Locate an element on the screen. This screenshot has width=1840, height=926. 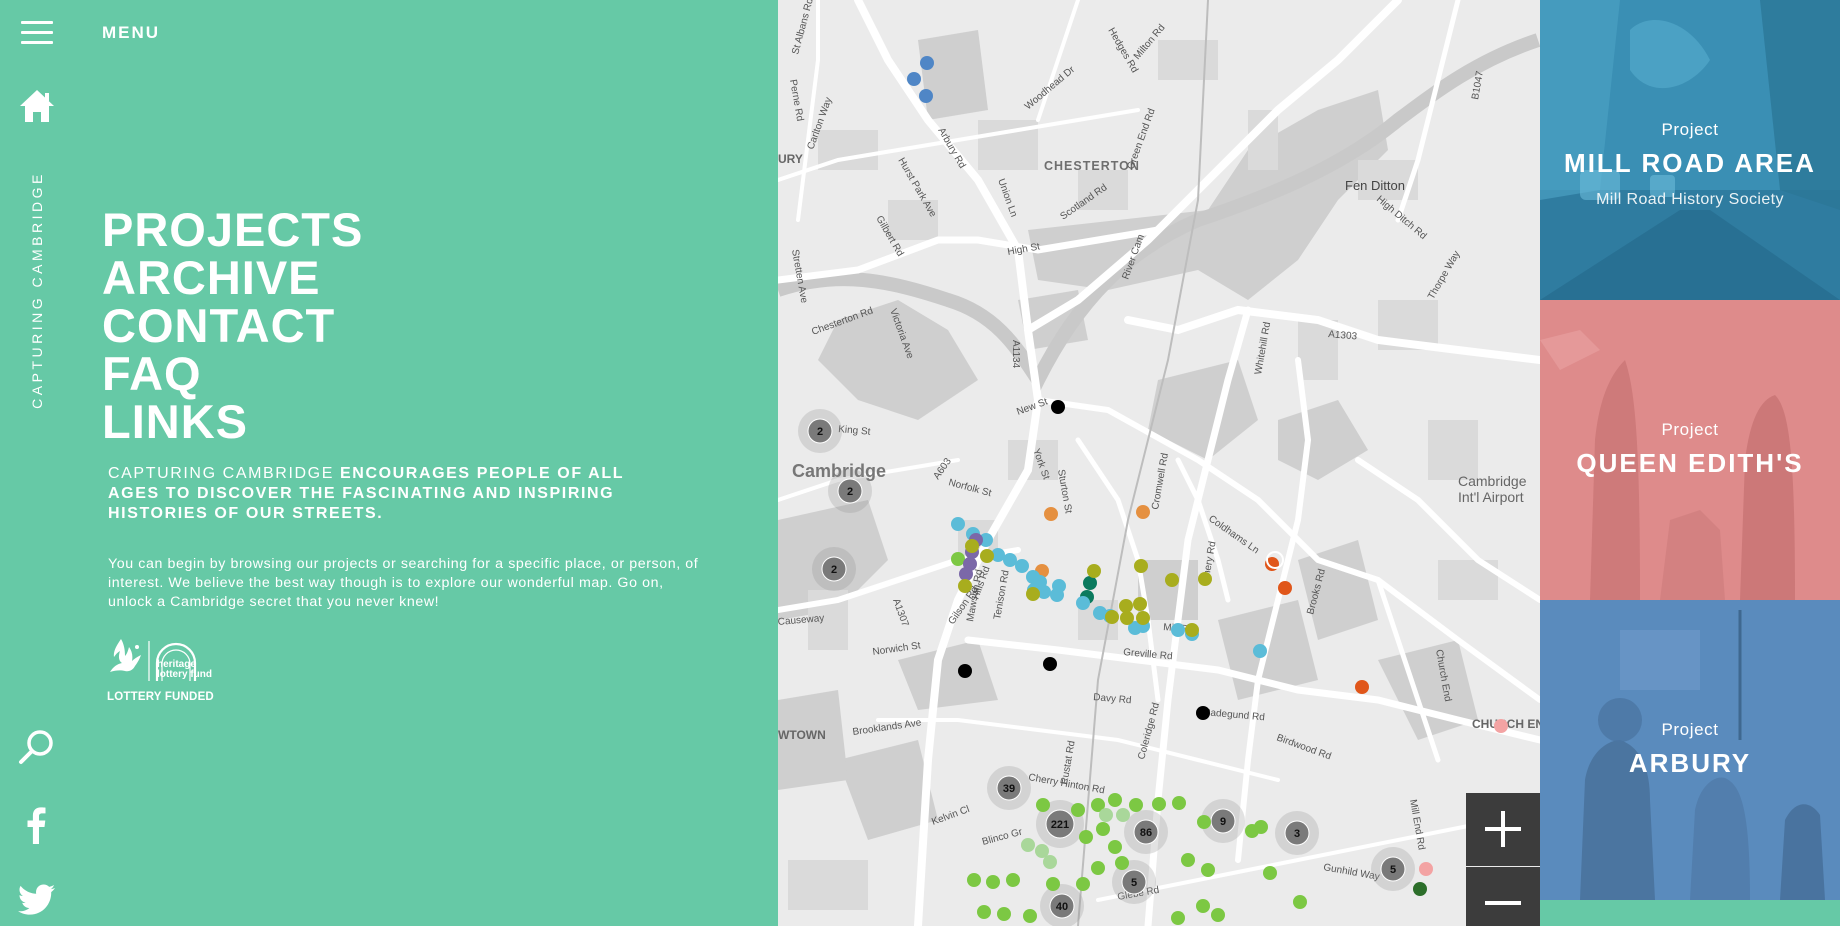
project-card-queen-ediths: Project QUEEN EDITH'S is located at coordinates (1690, 450).